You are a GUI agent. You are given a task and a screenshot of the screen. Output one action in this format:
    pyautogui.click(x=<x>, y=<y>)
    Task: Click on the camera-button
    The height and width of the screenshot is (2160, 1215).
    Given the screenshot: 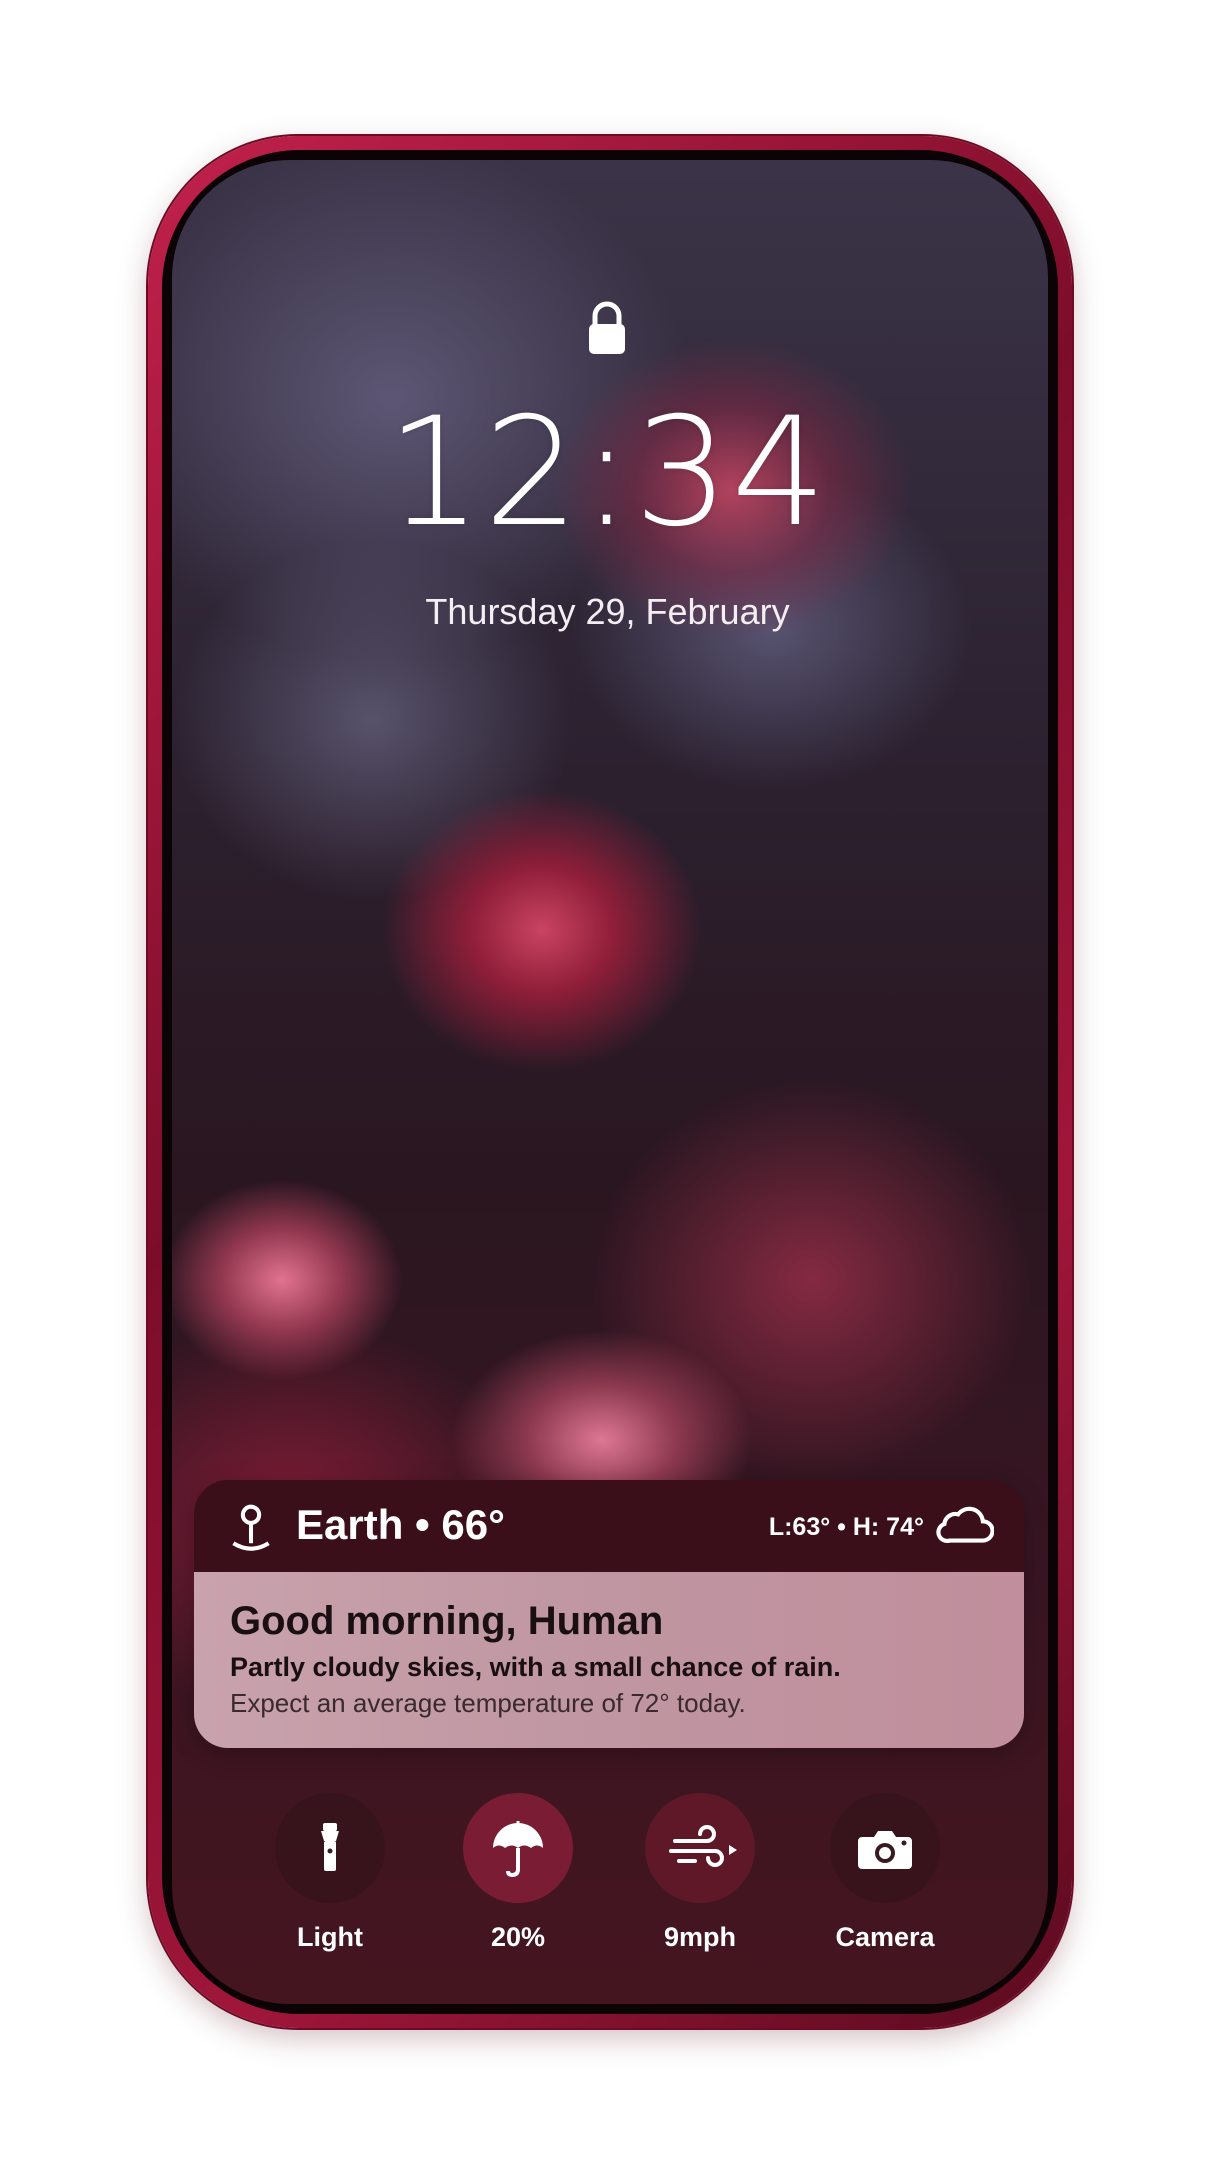 What is the action you would take?
    pyautogui.click(x=885, y=1848)
    